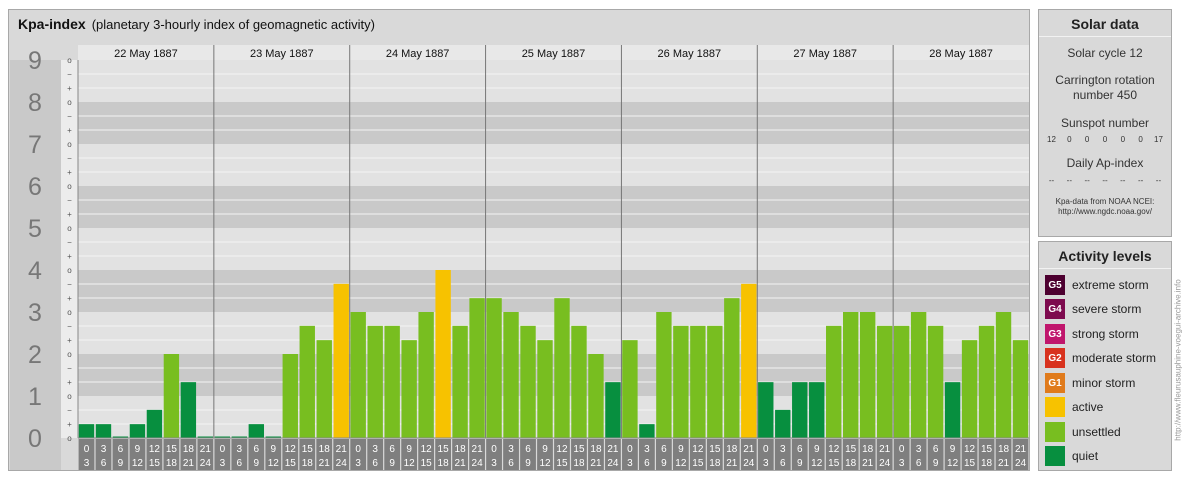 The width and height of the screenshot is (1184, 480). I want to click on day-label: 25 May 1887, so click(554, 54).